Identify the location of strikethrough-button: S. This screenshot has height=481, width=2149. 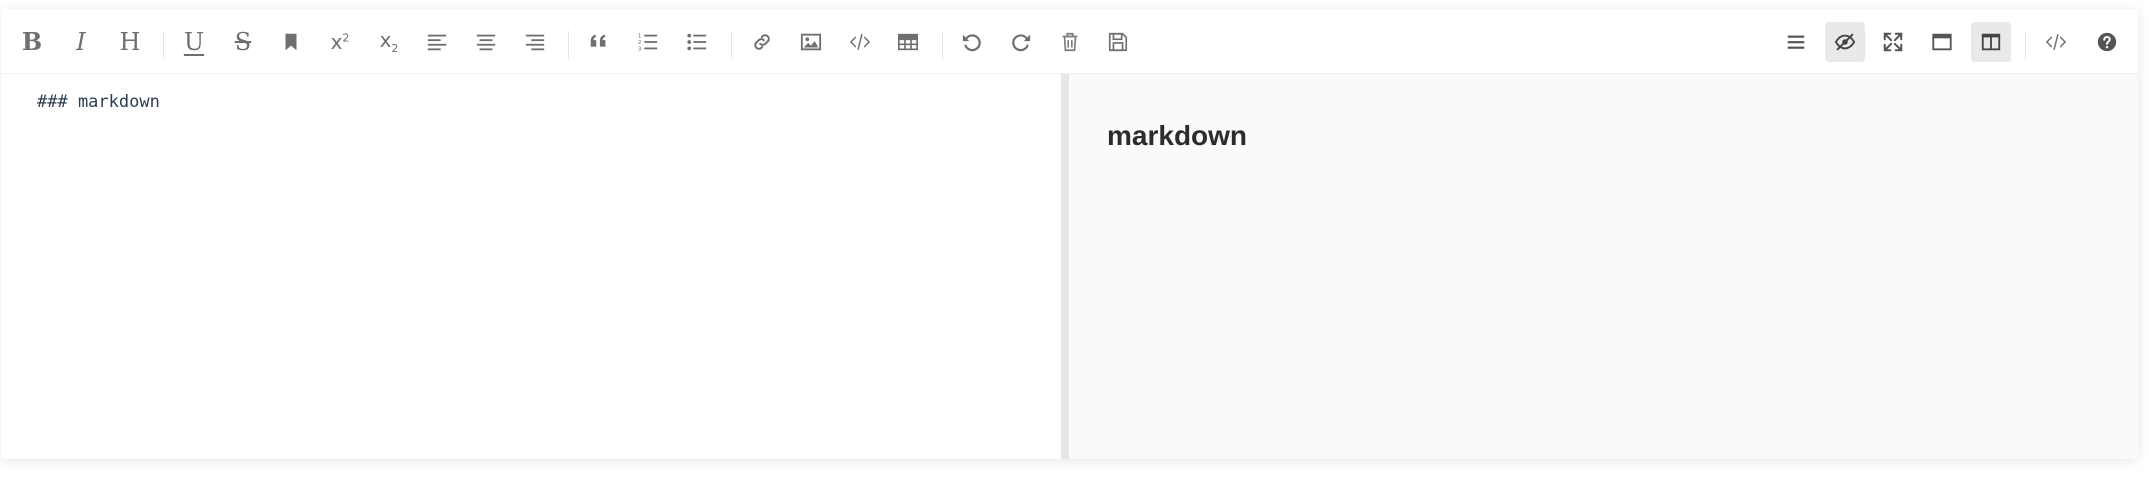
(243, 42).